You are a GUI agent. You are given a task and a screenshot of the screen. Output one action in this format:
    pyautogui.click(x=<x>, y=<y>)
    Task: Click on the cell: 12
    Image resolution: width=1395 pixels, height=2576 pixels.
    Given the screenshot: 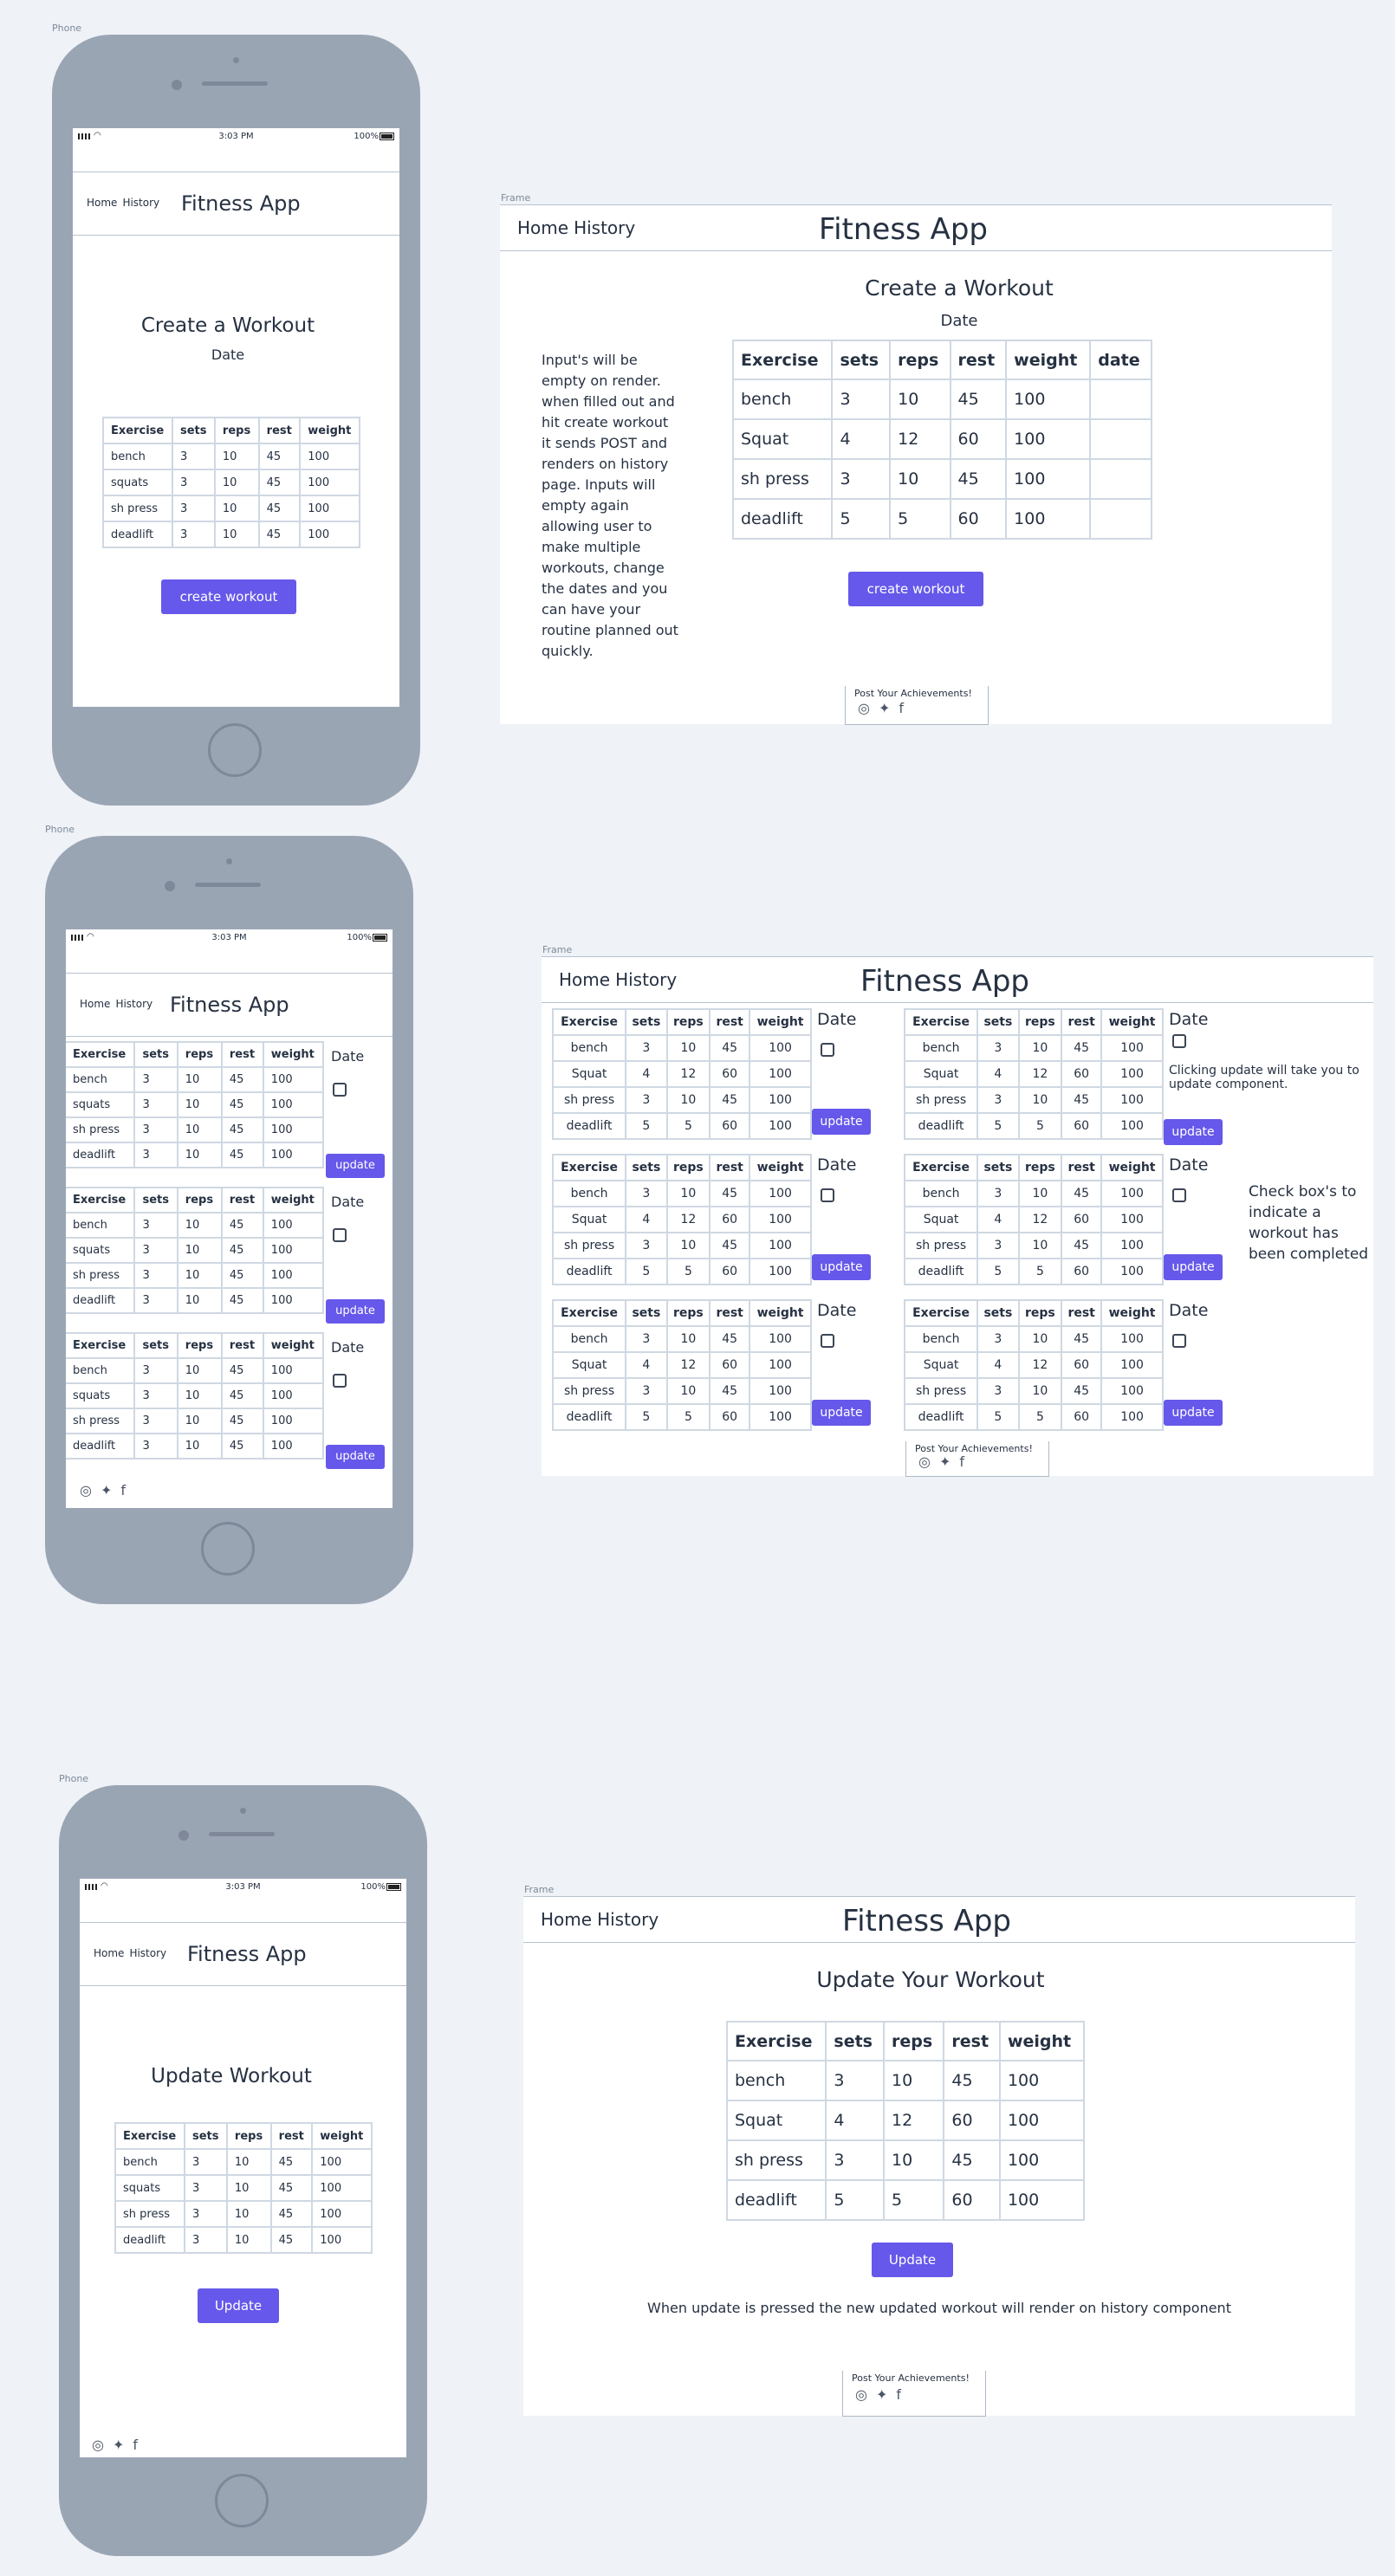 What is the action you would take?
    pyautogui.click(x=914, y=2120)
    